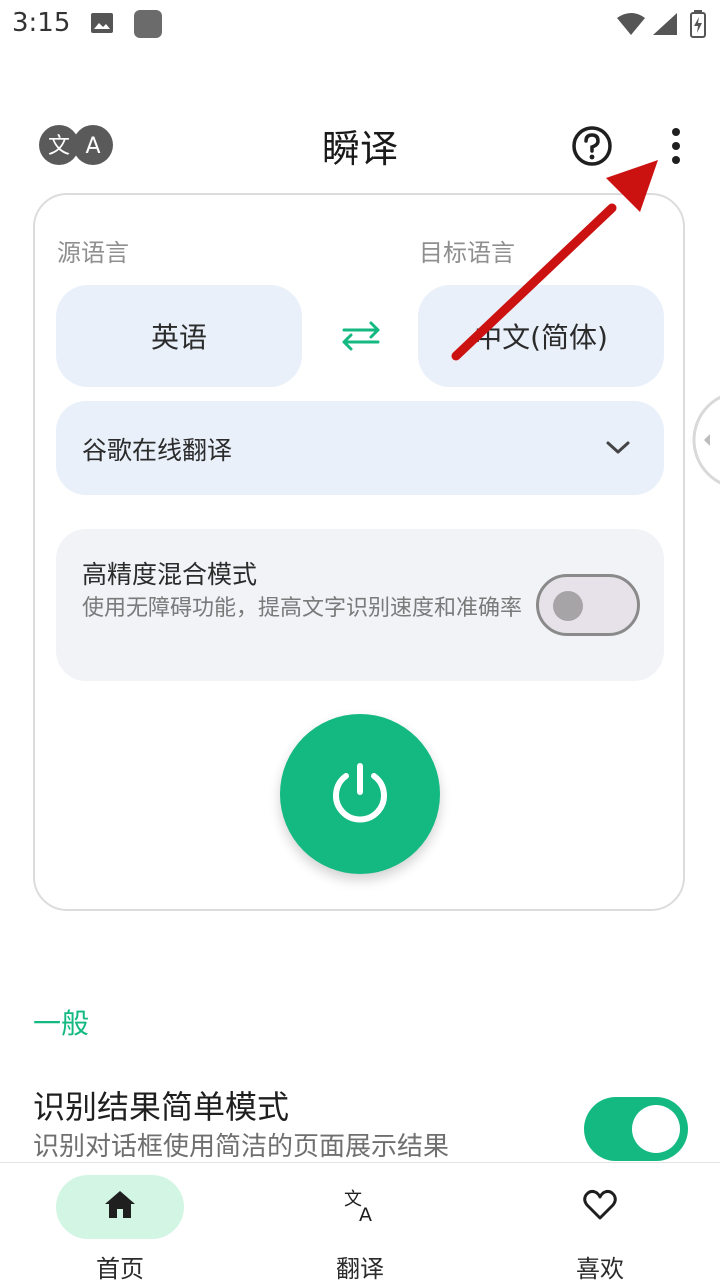 This screenshot has height=1284, width=720. Describe the element at coordinates (120, 1204) in the screenshot. I see `home-icon` at that location.